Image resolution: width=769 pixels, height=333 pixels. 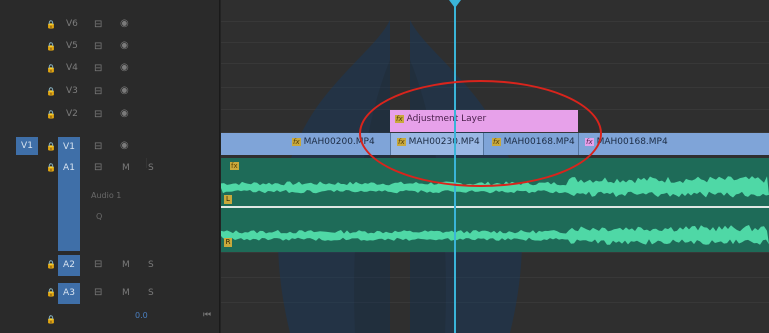 What do you see at coordinates (69, 265) in the screenshot?
I see `track-name-a2: A2` at bounding box center [69, 265].